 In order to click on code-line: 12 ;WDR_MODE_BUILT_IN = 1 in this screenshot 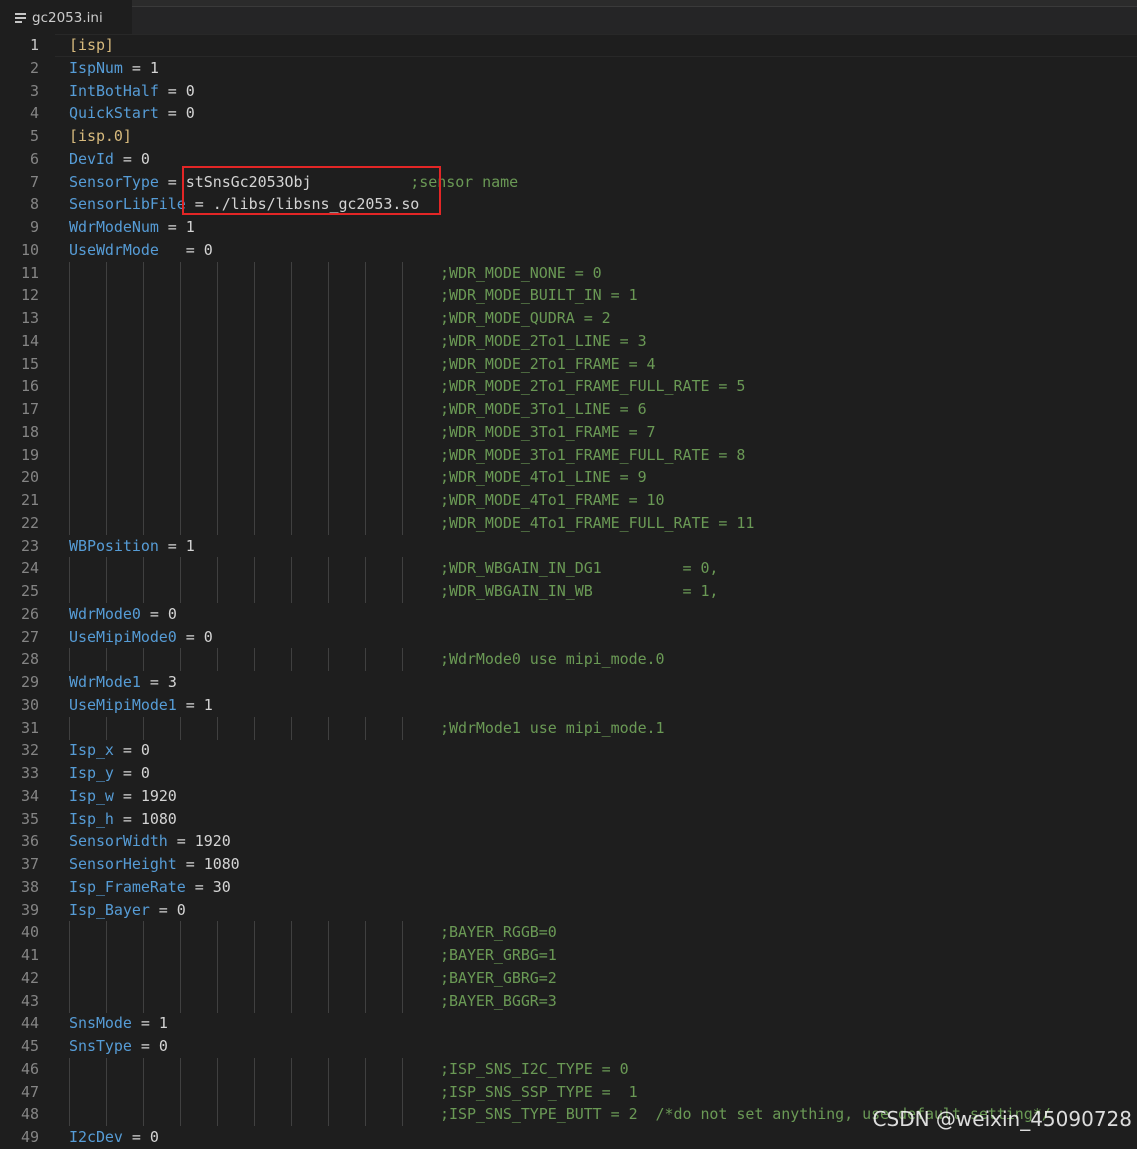, I will do `click(568, 296)`.